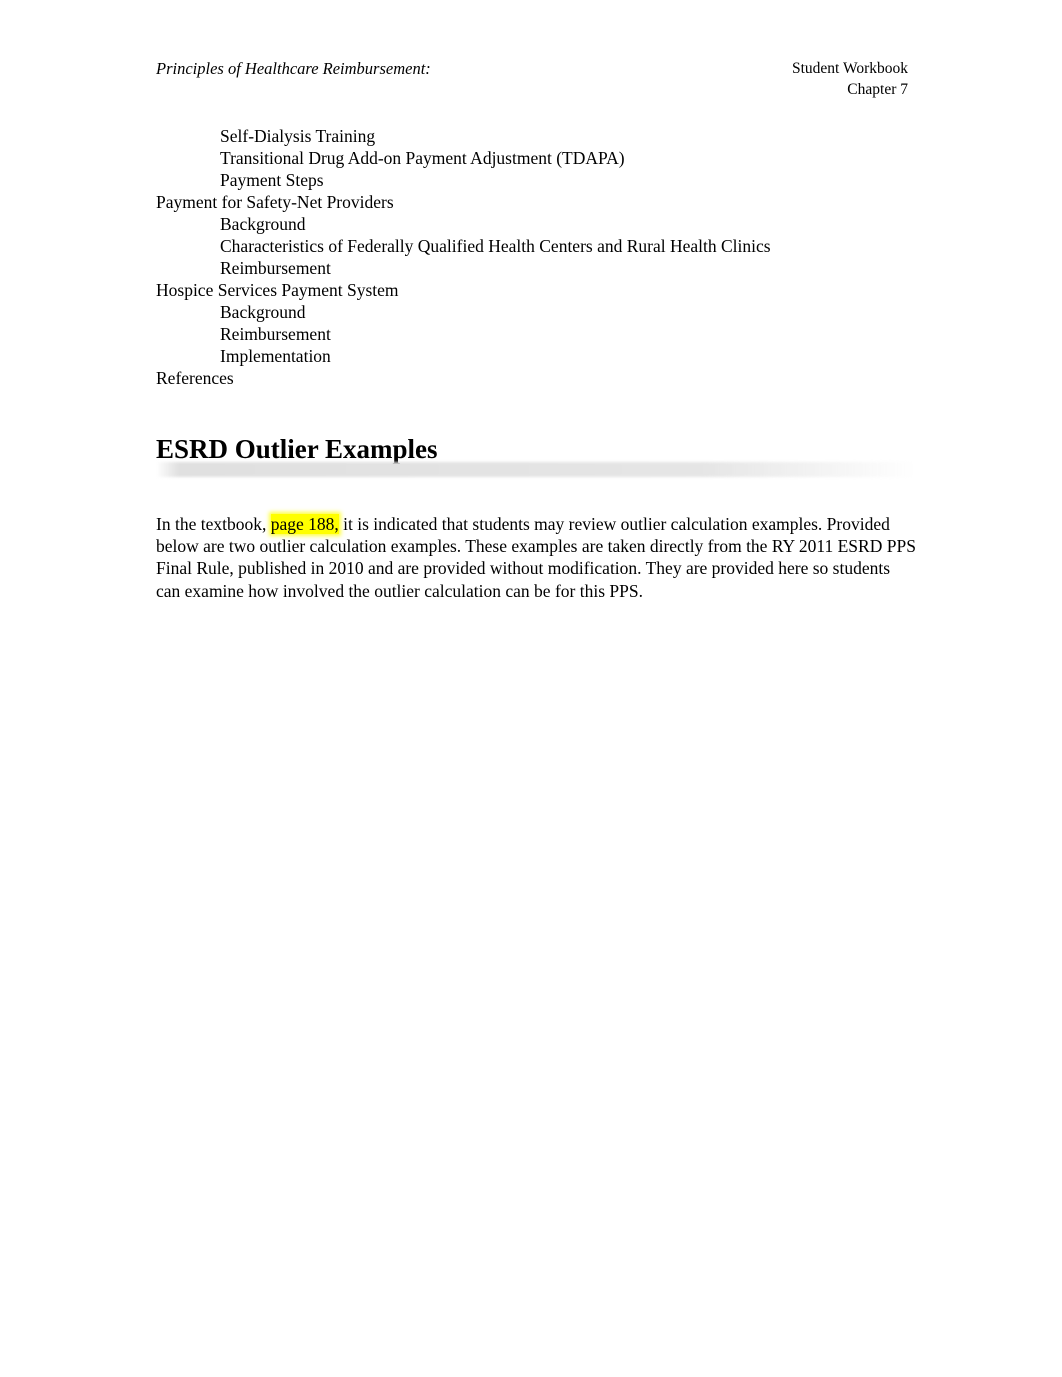 This screenshot has width=1062, height=1377. Describe the element at coordinates (849, 68) in the screenshot. I see `header-workbook-label: Student Workbook` at that location.